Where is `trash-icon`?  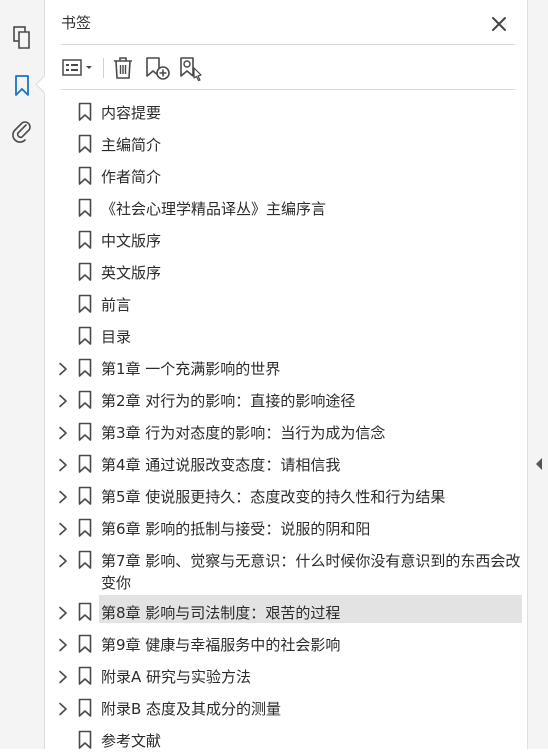 trash-icon is located at coordinates (123, 68).